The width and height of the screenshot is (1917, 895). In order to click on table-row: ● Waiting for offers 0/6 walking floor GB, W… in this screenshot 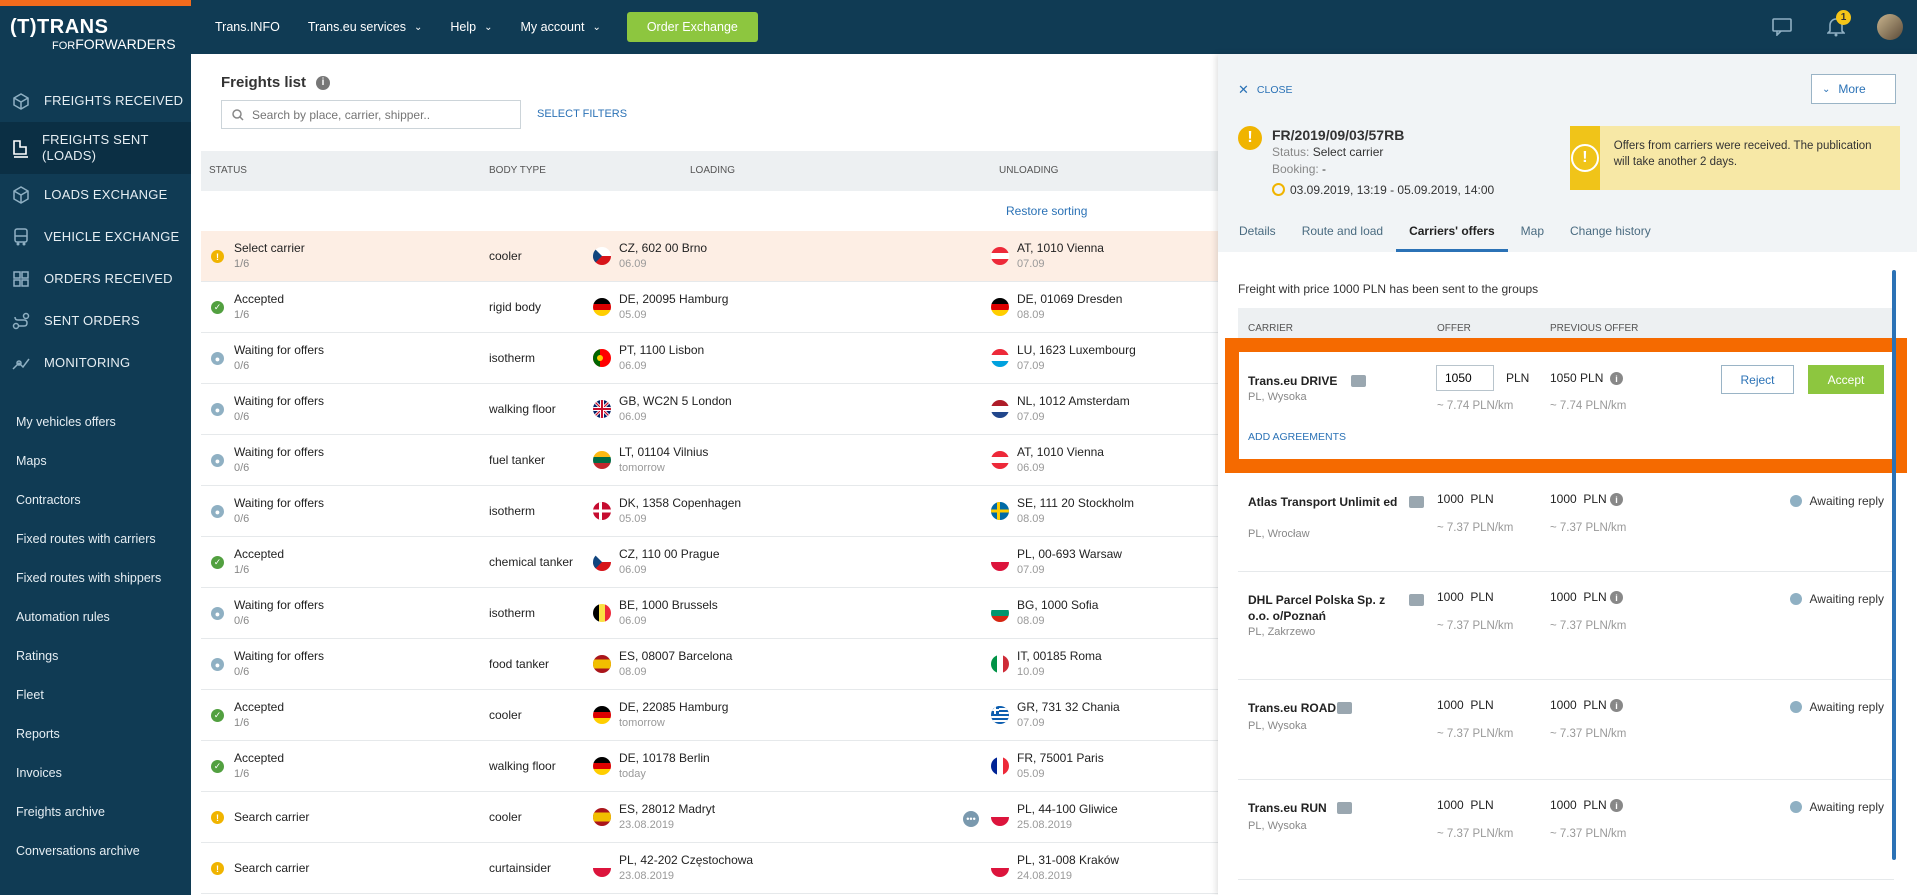, I will do `click(709, 409)`.